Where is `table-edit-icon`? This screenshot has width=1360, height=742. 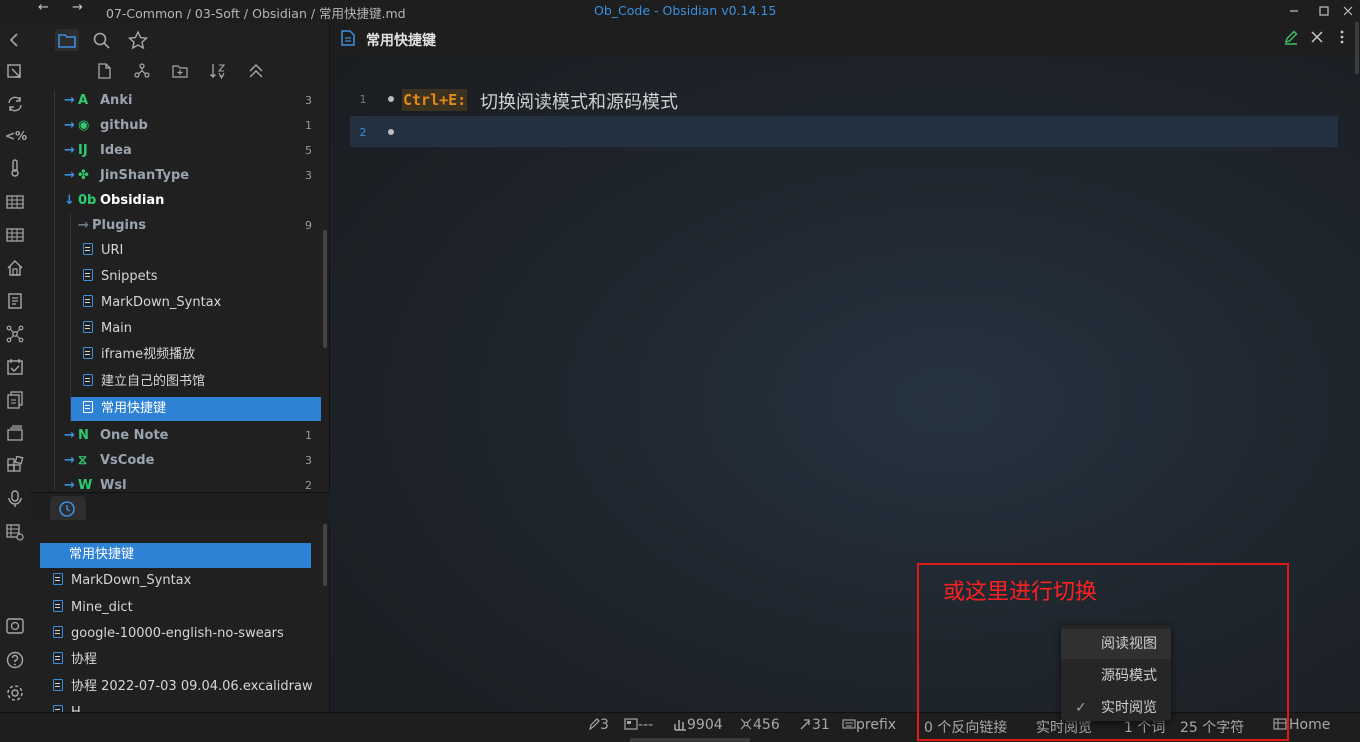 table-edit-icon is located at coordinates (15, 235).